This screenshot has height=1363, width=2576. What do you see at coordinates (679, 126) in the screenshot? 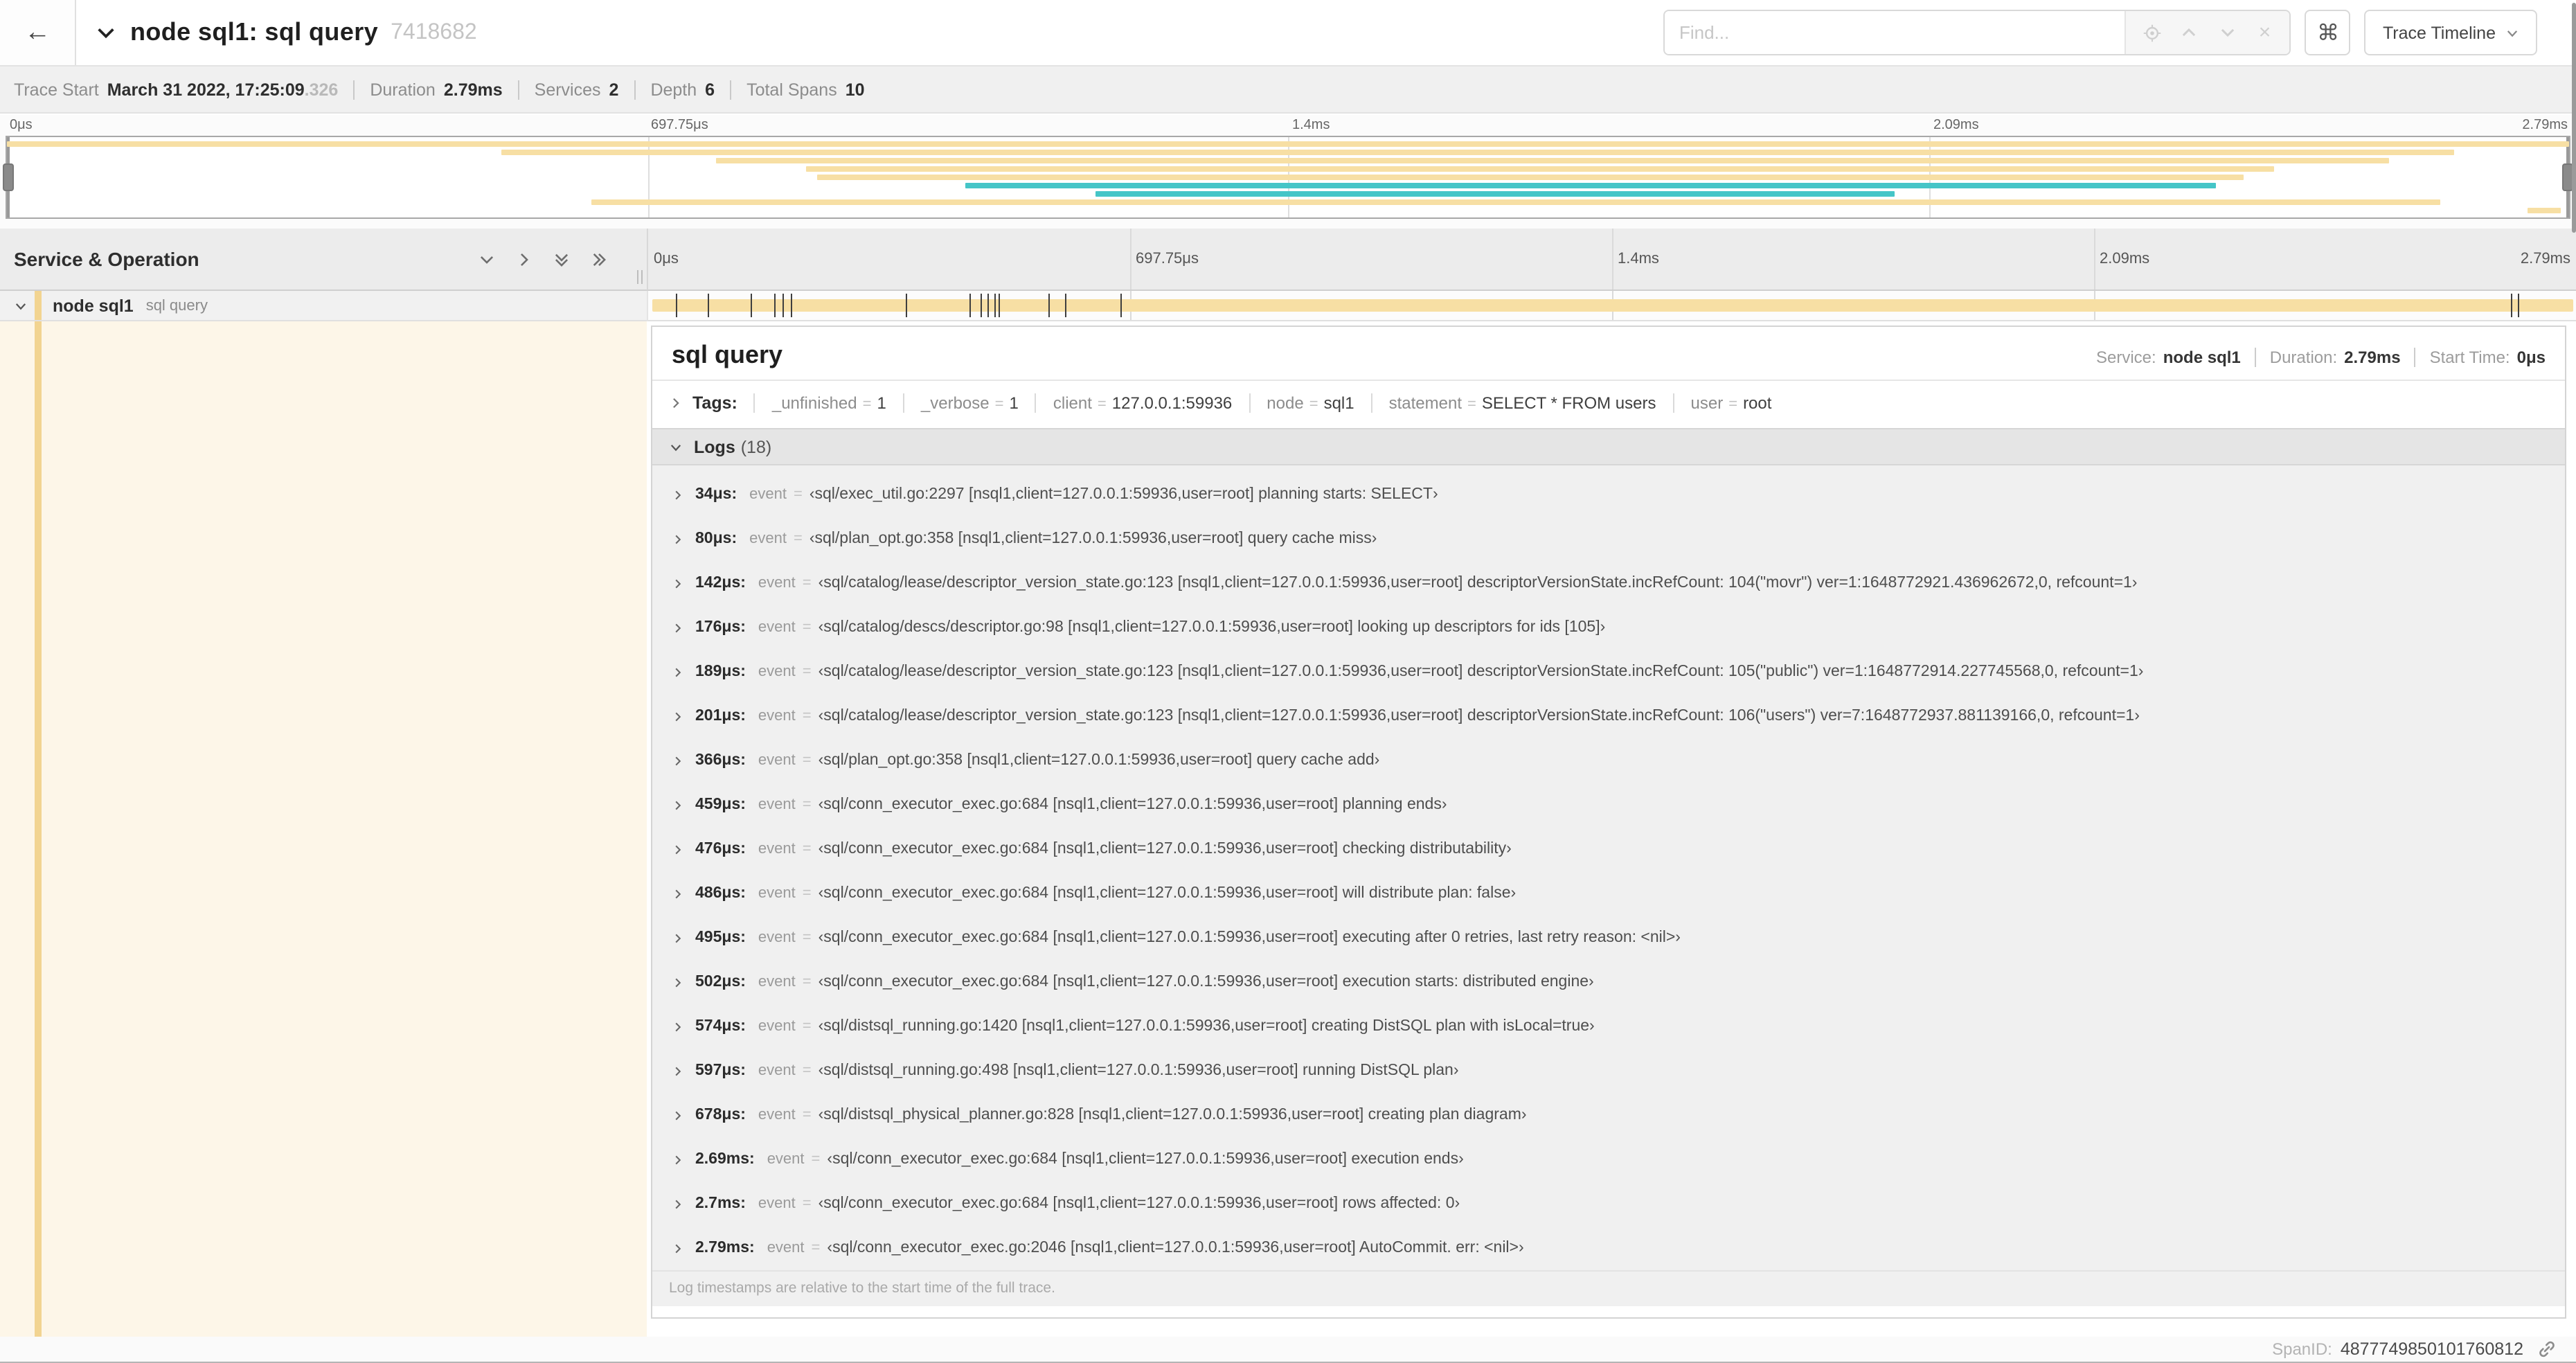
I see `minimap-tick-label: 697.75μs` at bounding box center [679, 126].